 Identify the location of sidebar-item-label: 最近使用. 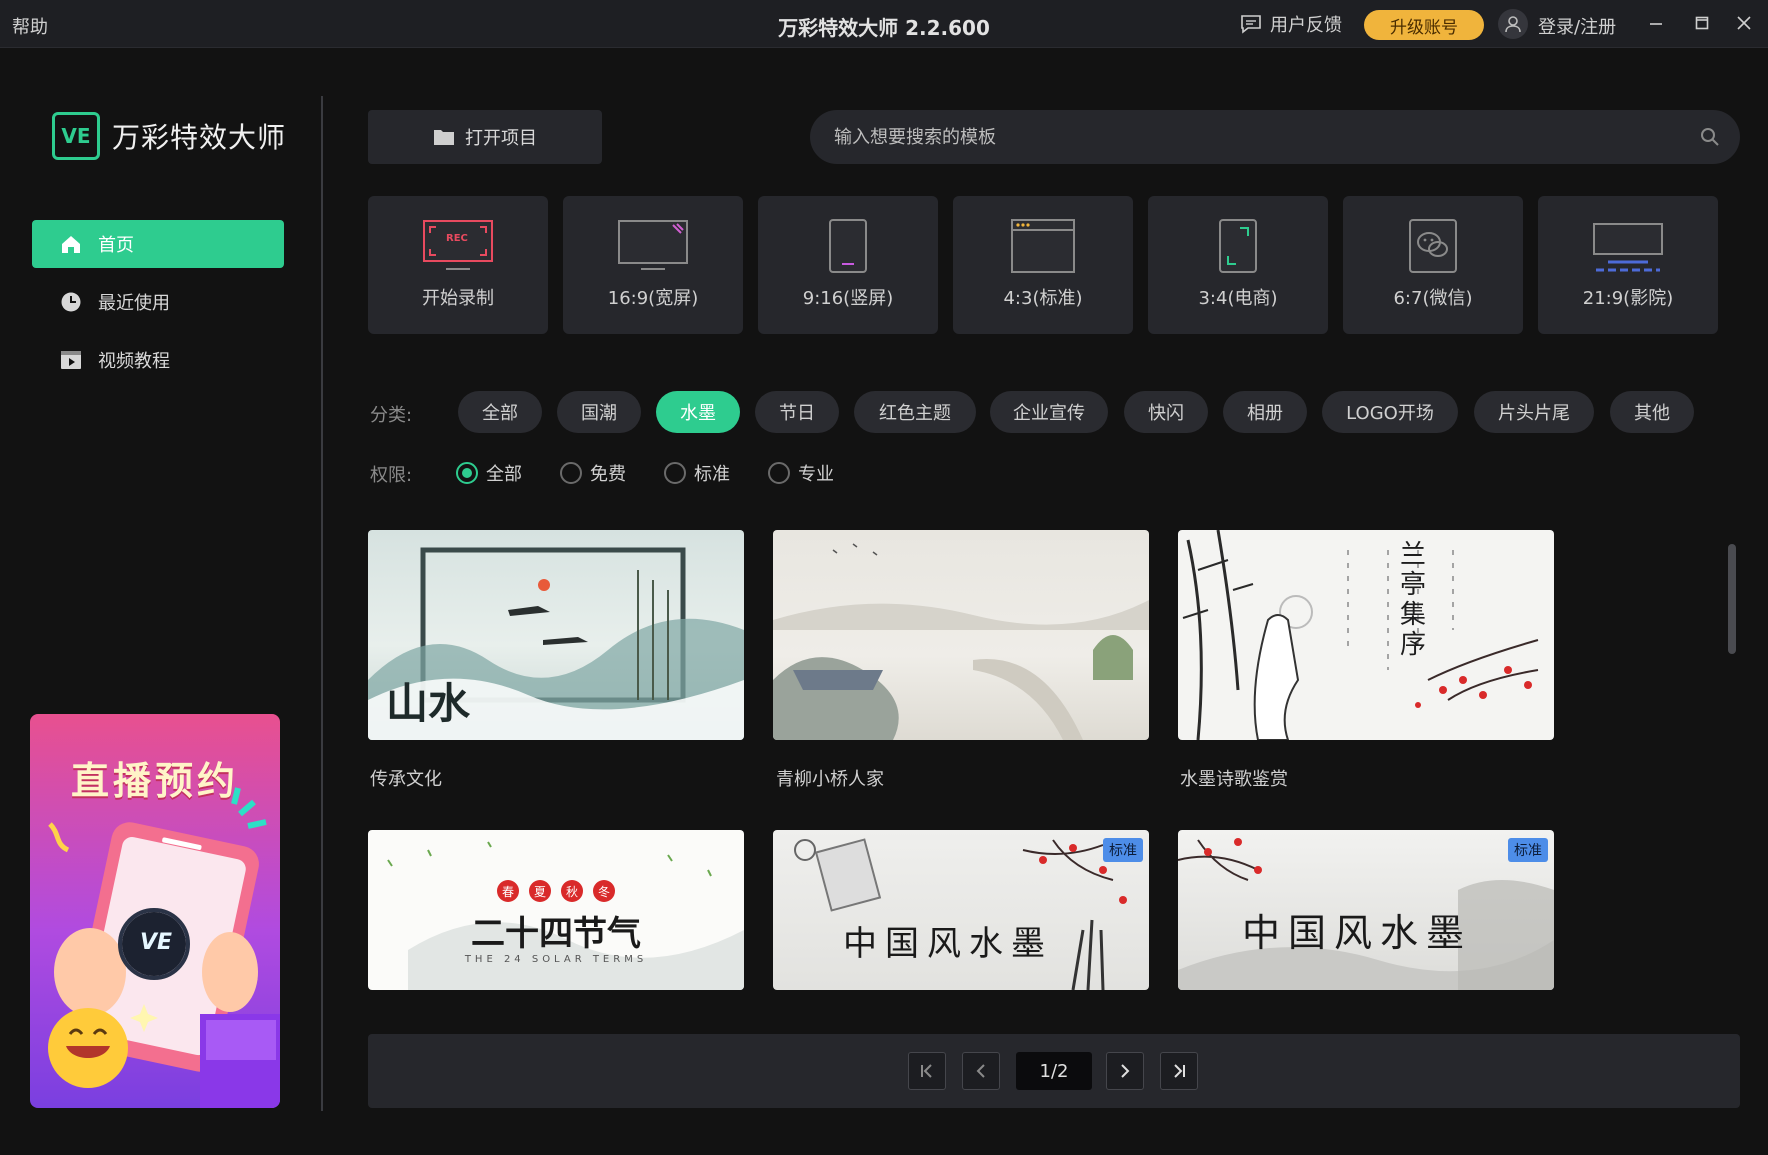
(134, 303).